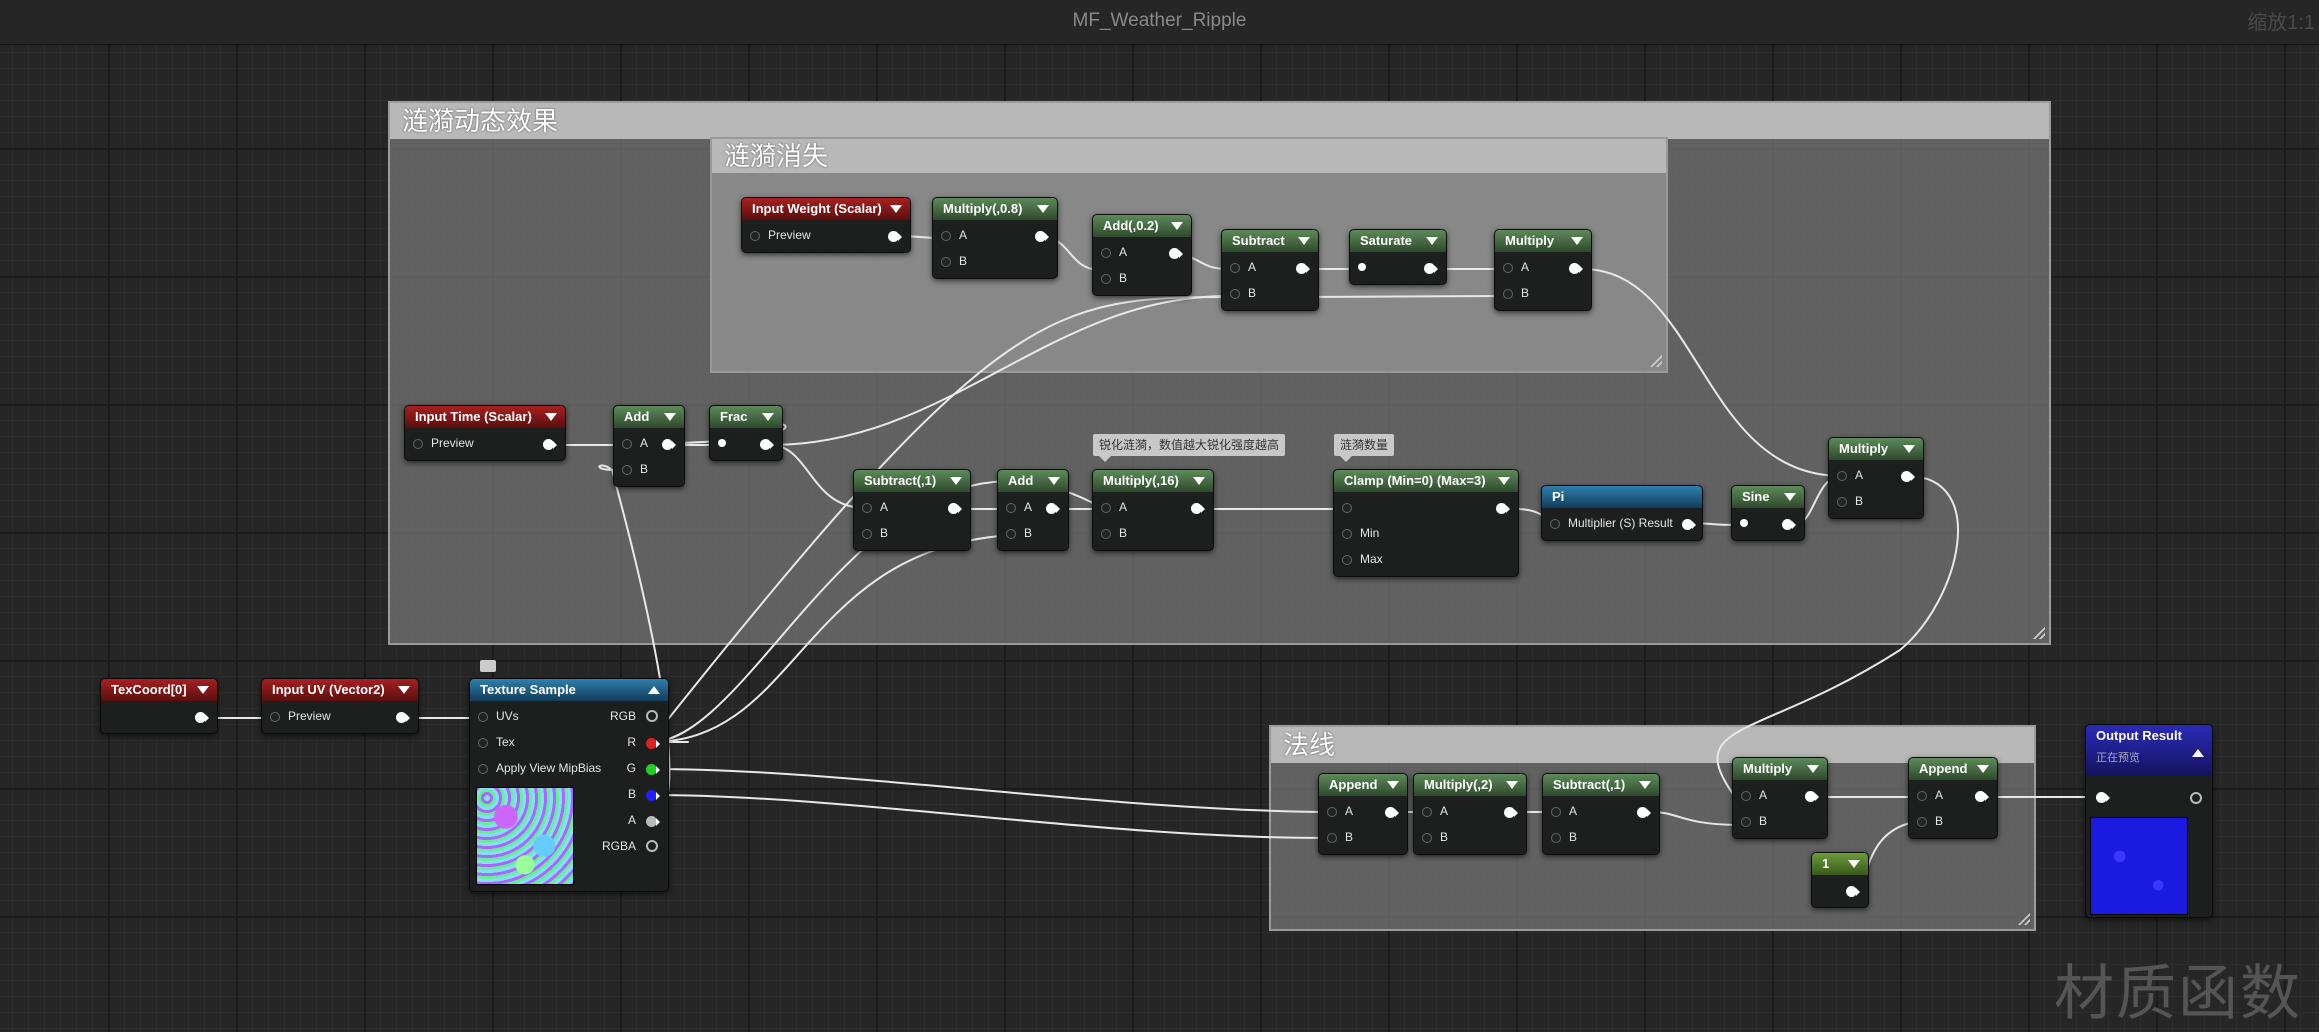 This screenshot has height=1032, width=2319. What do you see at coordinates (2149, 821) in the screenshot?
I see `node-output-result: Output Result 正在预览` at bounding box center [2149, 821].